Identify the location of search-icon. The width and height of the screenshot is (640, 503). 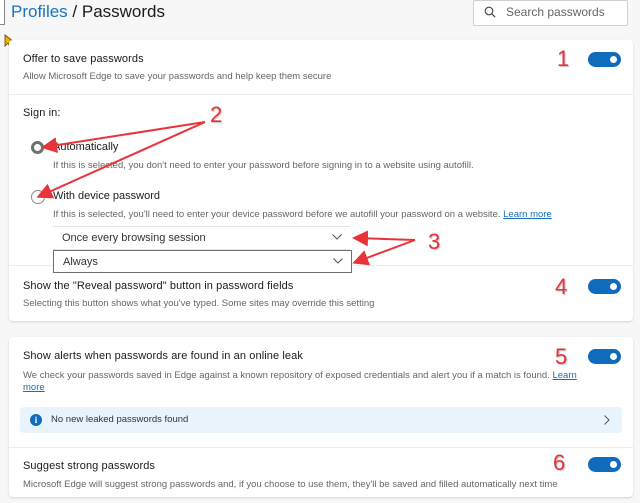
(490, 12).